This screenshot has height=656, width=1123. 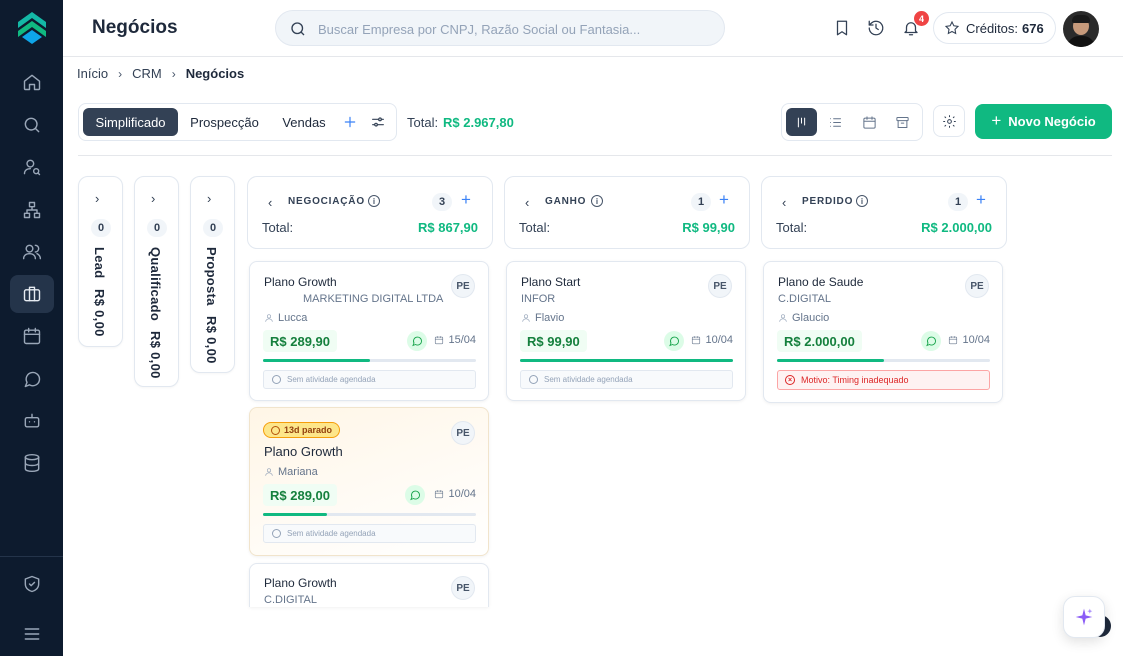 What do you see at coordinates (852, 122) in the screenshot?
I see `view-switcher` at bounding box center [852, 122].